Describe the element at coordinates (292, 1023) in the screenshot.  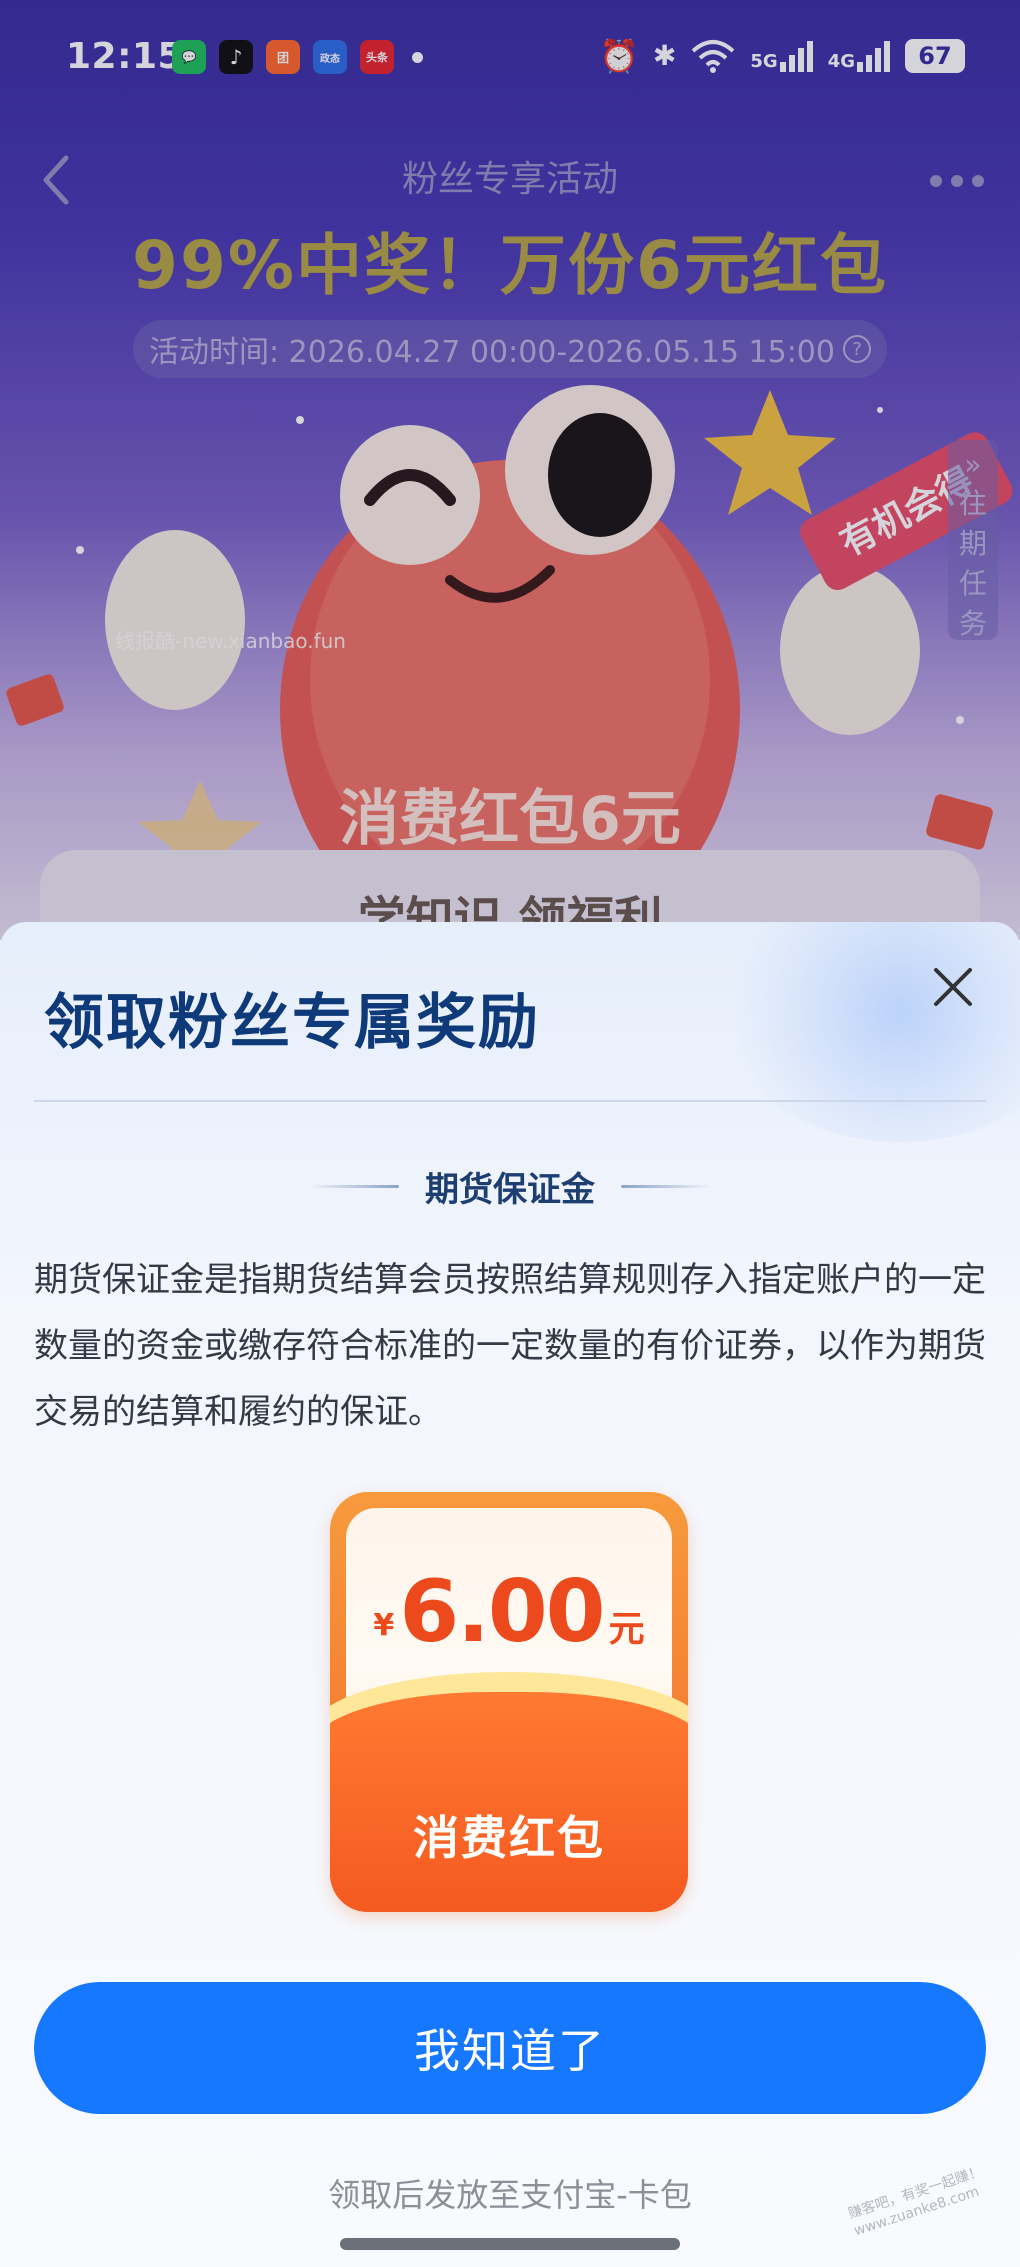
I see `sheet-title: 领取粉丝专属奖励` at that location.